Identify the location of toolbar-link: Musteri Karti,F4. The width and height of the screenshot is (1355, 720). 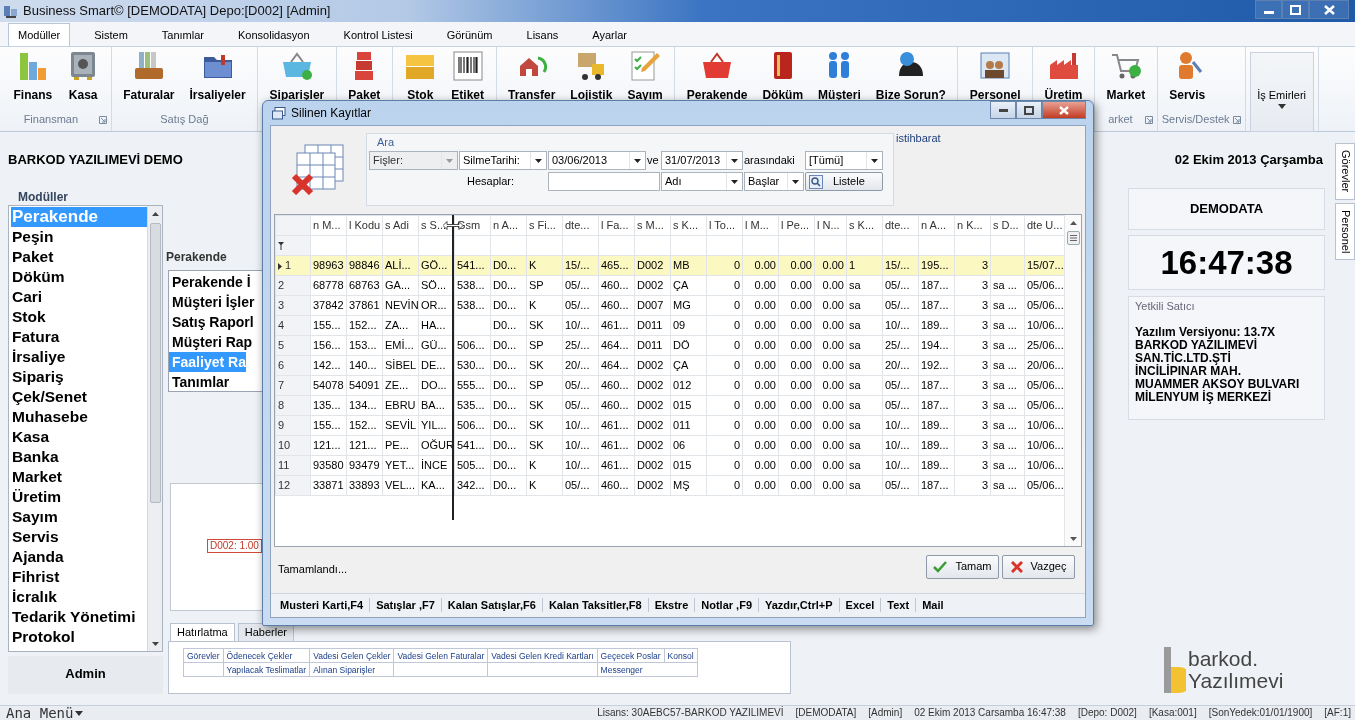
(322, 604).